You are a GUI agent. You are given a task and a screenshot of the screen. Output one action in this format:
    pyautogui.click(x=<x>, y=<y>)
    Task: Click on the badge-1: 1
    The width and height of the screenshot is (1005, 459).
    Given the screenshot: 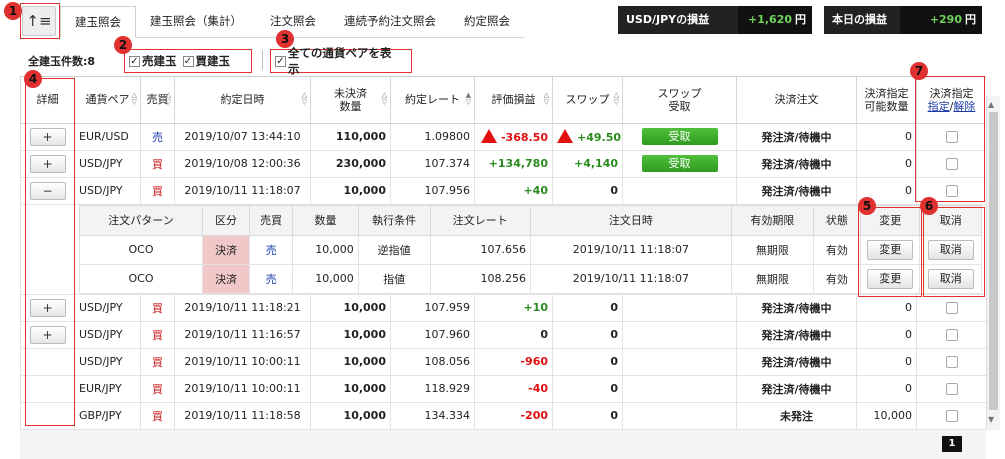 What is the action you would take?
    pyautogui.click(x=13, y=11)
    